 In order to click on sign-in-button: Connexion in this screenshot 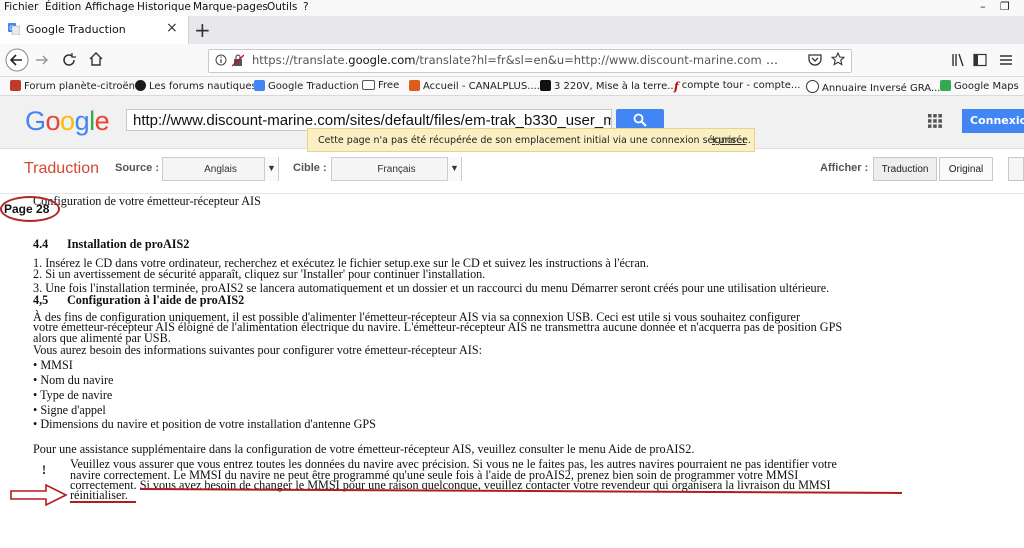, I will do `click(993, 121)`.